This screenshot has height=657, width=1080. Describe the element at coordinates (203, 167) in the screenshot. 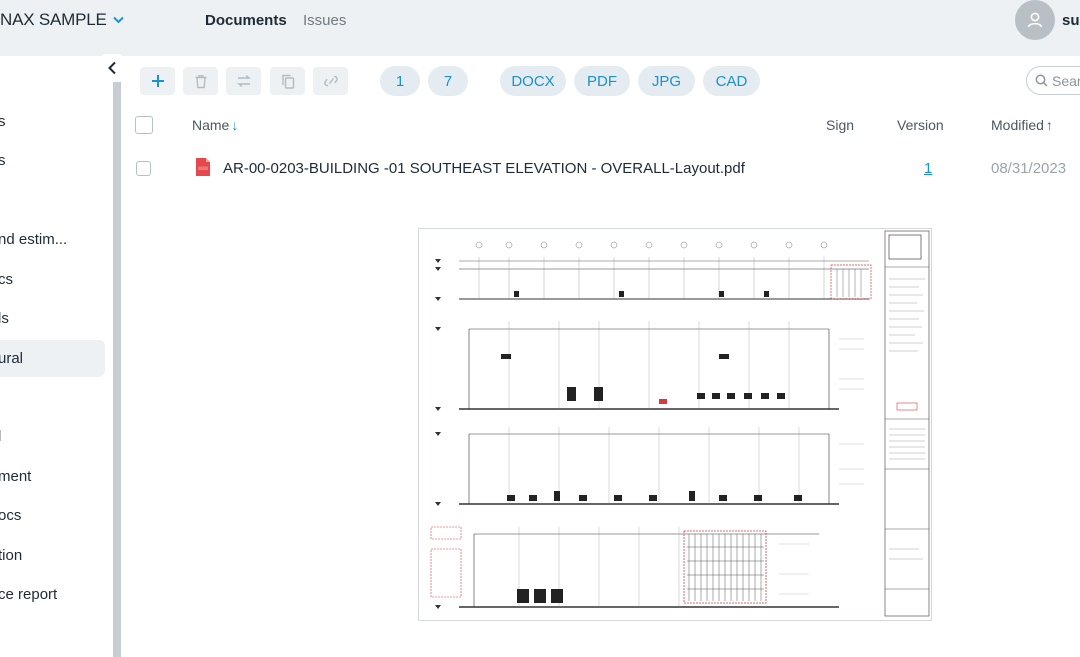

I see `pdf-file-icon` at that location.